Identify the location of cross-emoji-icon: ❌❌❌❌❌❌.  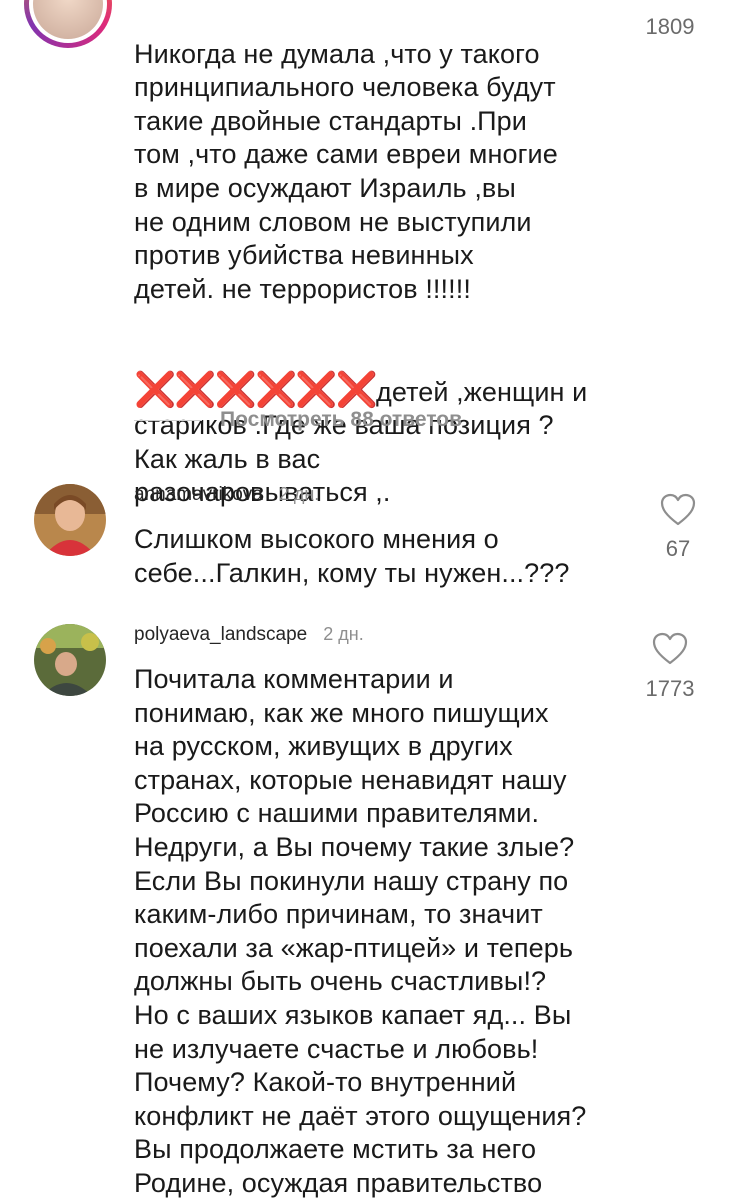
(256, 389).